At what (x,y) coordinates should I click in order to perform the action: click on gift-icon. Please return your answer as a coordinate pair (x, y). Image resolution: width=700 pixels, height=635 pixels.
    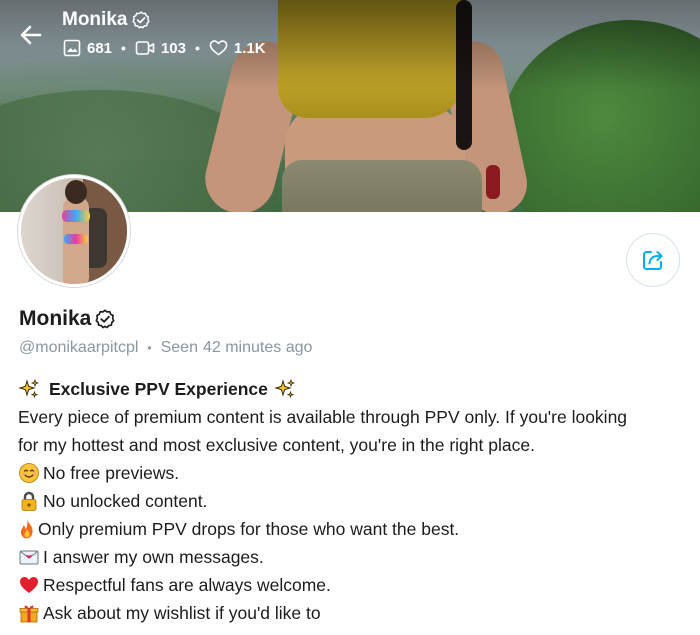
    Looking at the image, I should click on (29, 613).